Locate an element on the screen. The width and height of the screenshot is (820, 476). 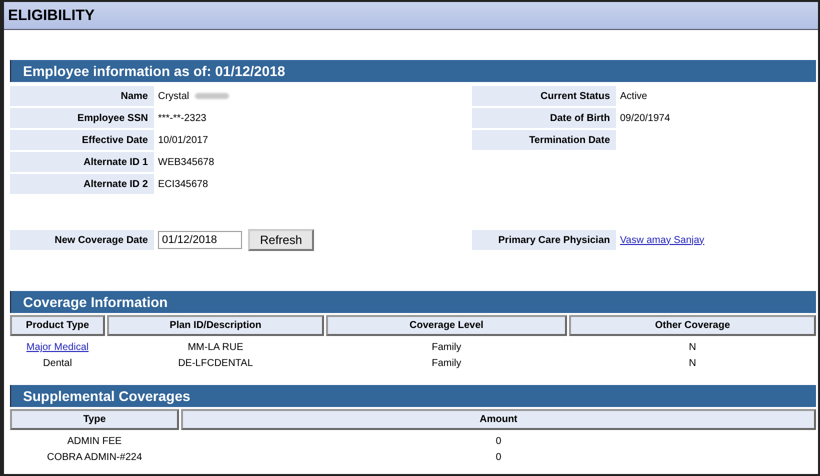
field-label: Current Status is located at coordinates (544, 96).